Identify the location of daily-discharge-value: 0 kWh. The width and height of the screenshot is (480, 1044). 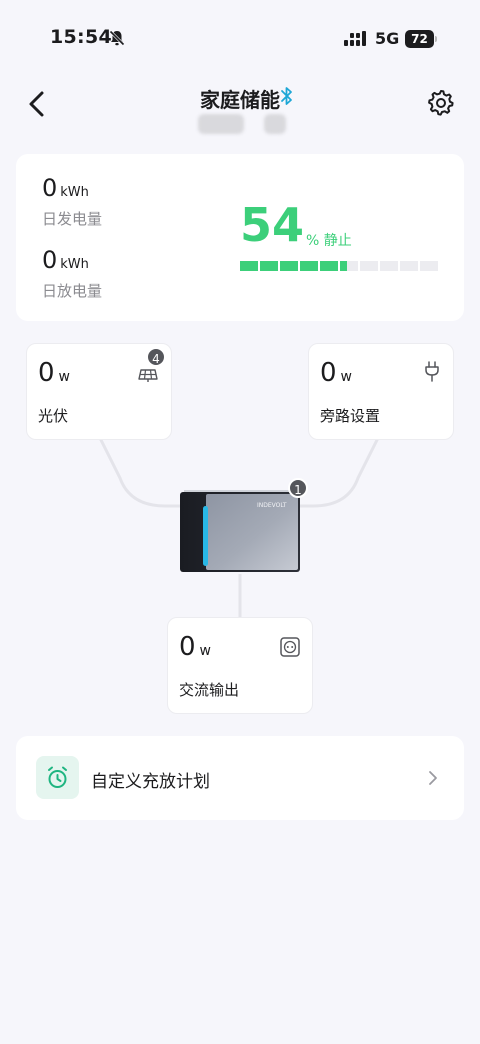
(65, 260).